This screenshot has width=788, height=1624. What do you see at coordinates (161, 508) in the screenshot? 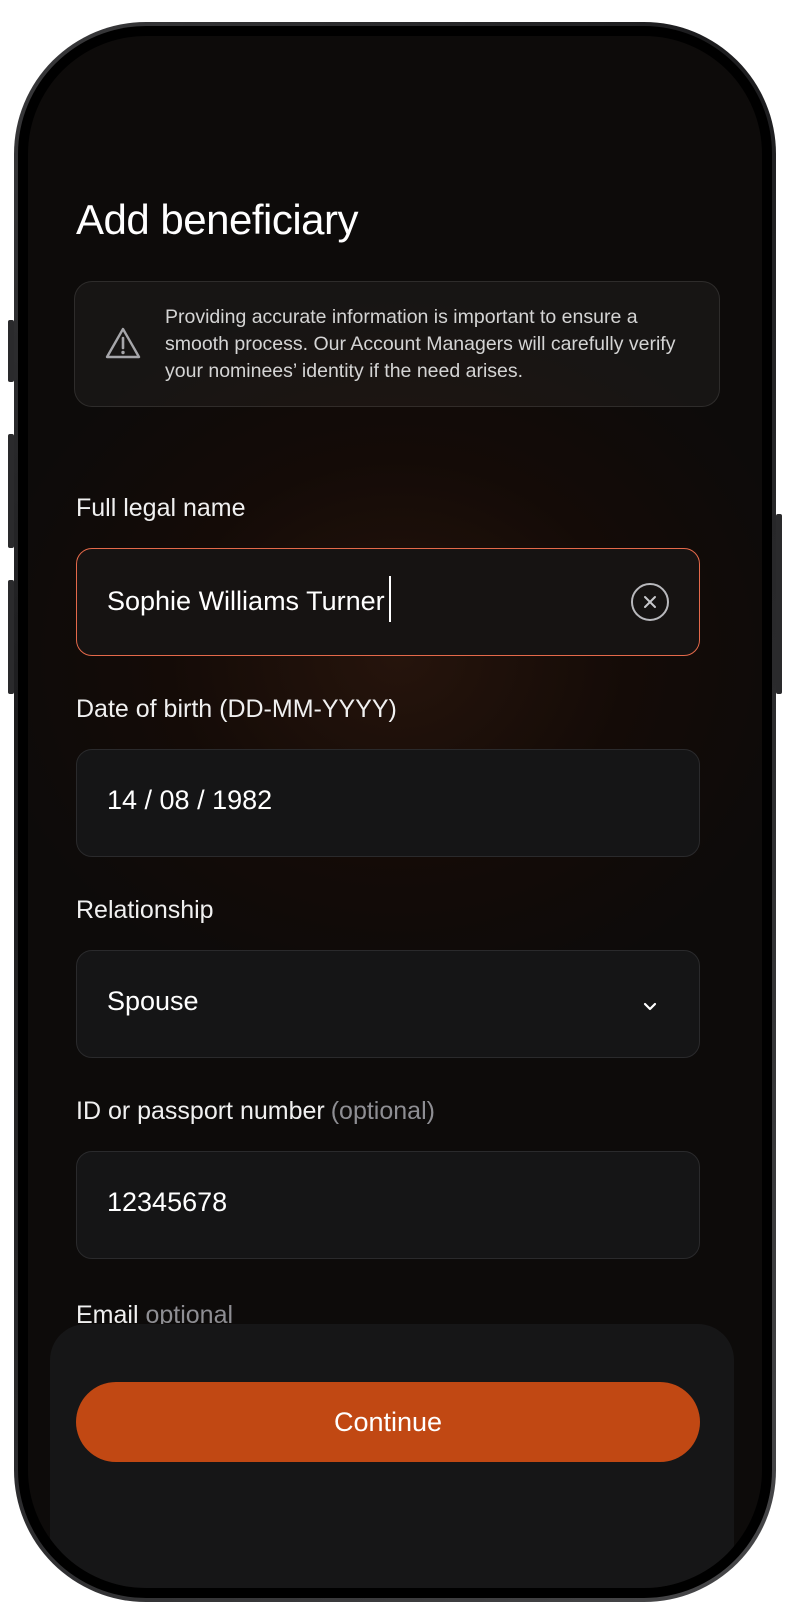
I see `full-name-label: Full legal name` at bounding box center [161, 508].